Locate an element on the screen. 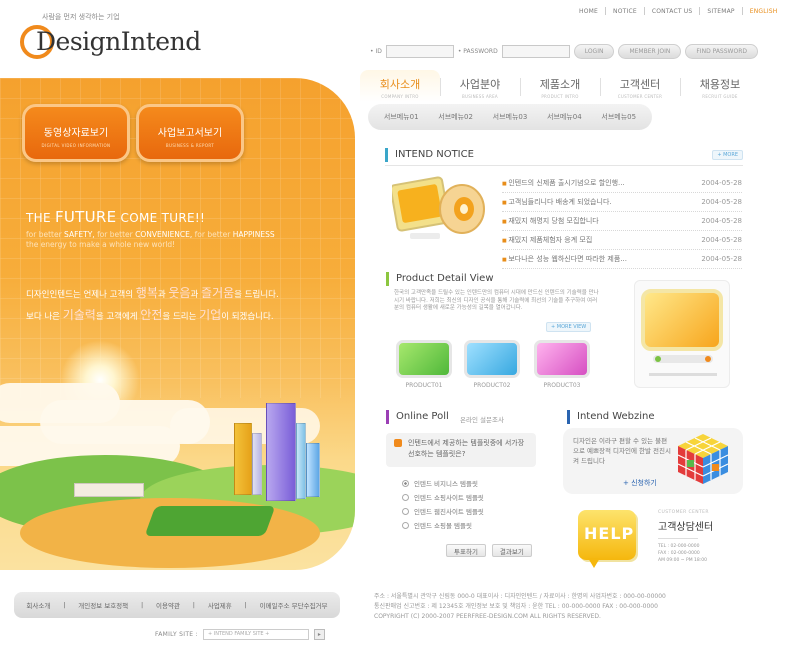 This screenshot has height=661, width=800. menu-product: 제품소개 PRODUCT INTRO is located at coordinates (560, 86).